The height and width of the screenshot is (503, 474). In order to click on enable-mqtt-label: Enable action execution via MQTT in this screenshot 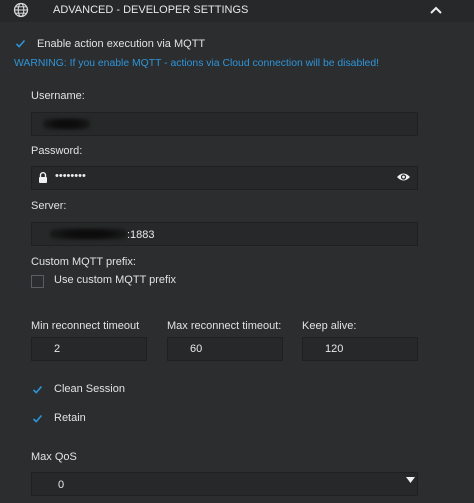, I will do `click(121, 44)`.